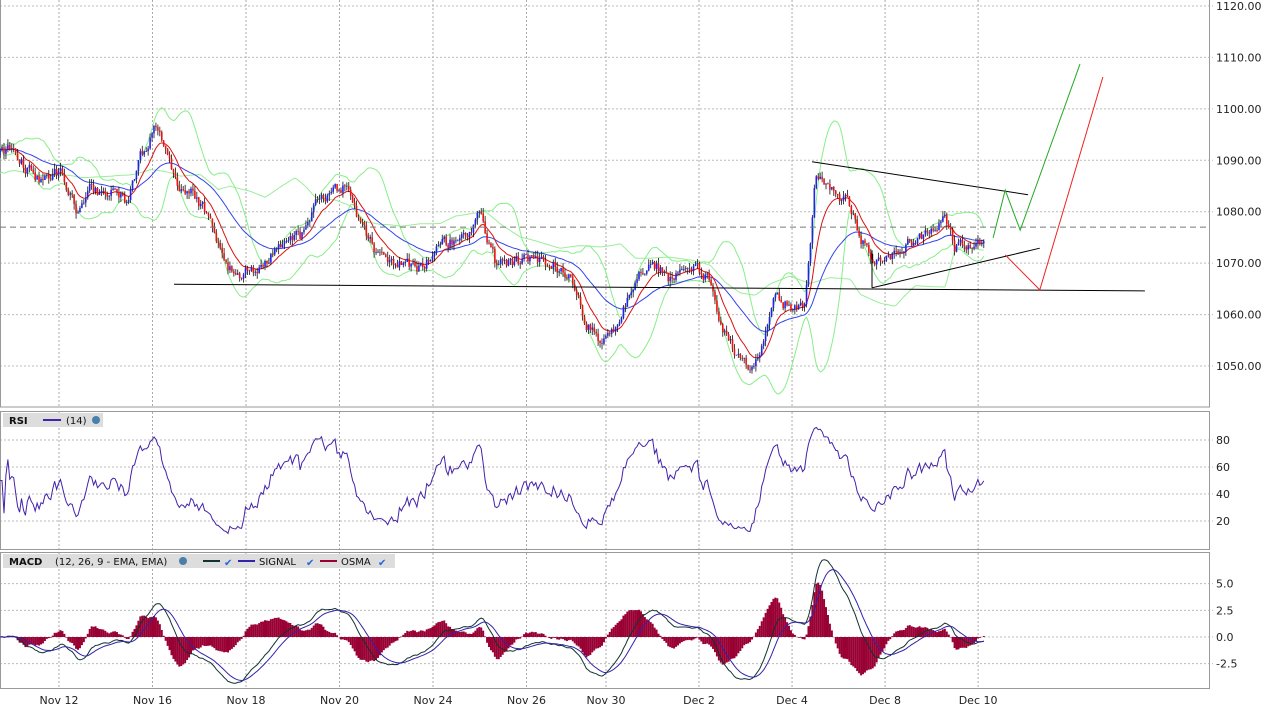 This screenshot has width=1269, height=714. I want to click on price-tick-label: 1050.00, so click(1239, 366).